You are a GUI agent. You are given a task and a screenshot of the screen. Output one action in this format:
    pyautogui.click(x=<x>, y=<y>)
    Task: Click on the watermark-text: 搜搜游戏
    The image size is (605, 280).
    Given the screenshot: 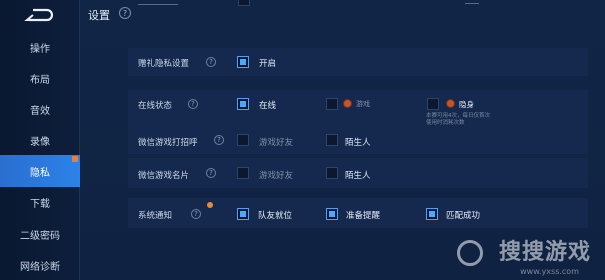 What is the action you would take?
    pyautogui.click(x=544, y=252)
    